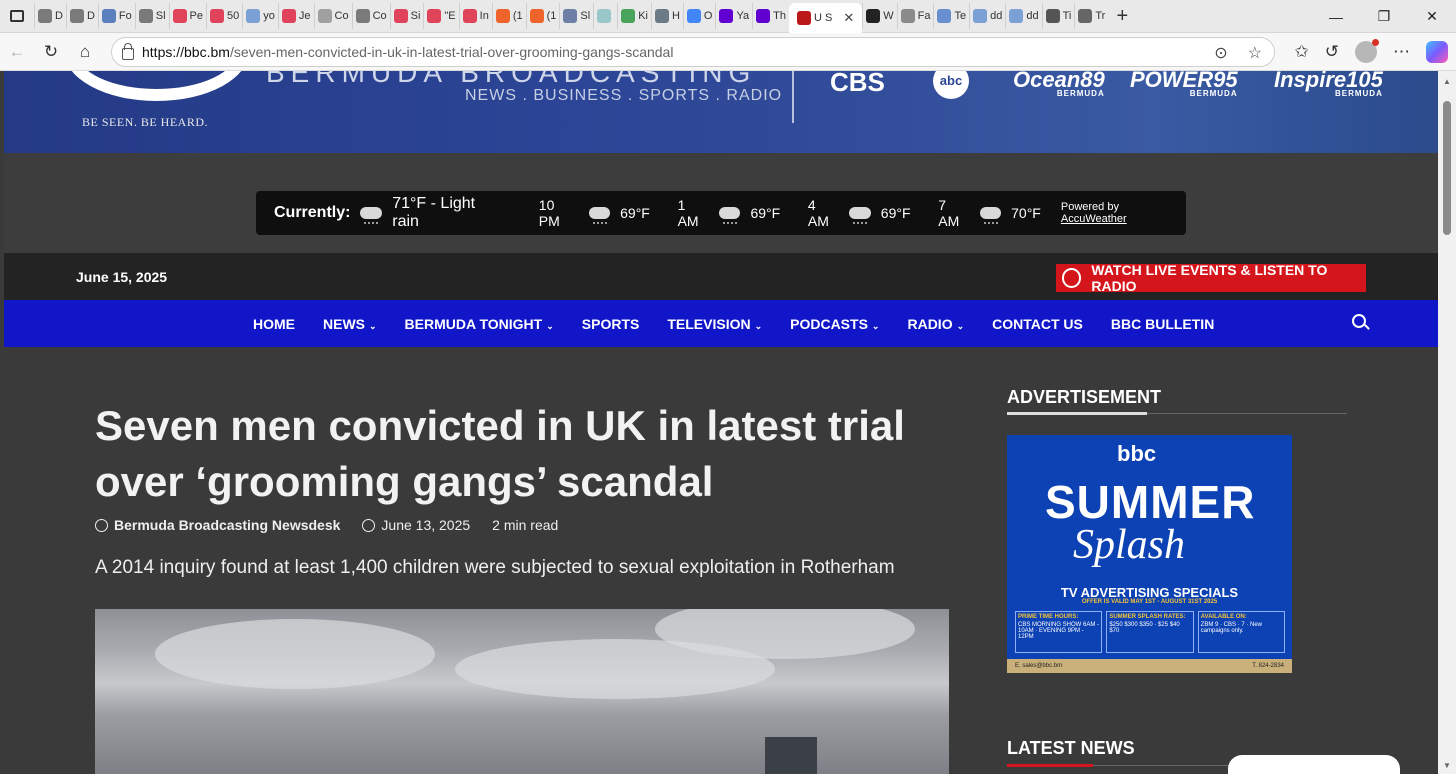 The image size is (1456, 774). What do you see at coordinates (295, 16) in the screenshot?
I see `browser-tab: Je` at bounding box center [295, 16].